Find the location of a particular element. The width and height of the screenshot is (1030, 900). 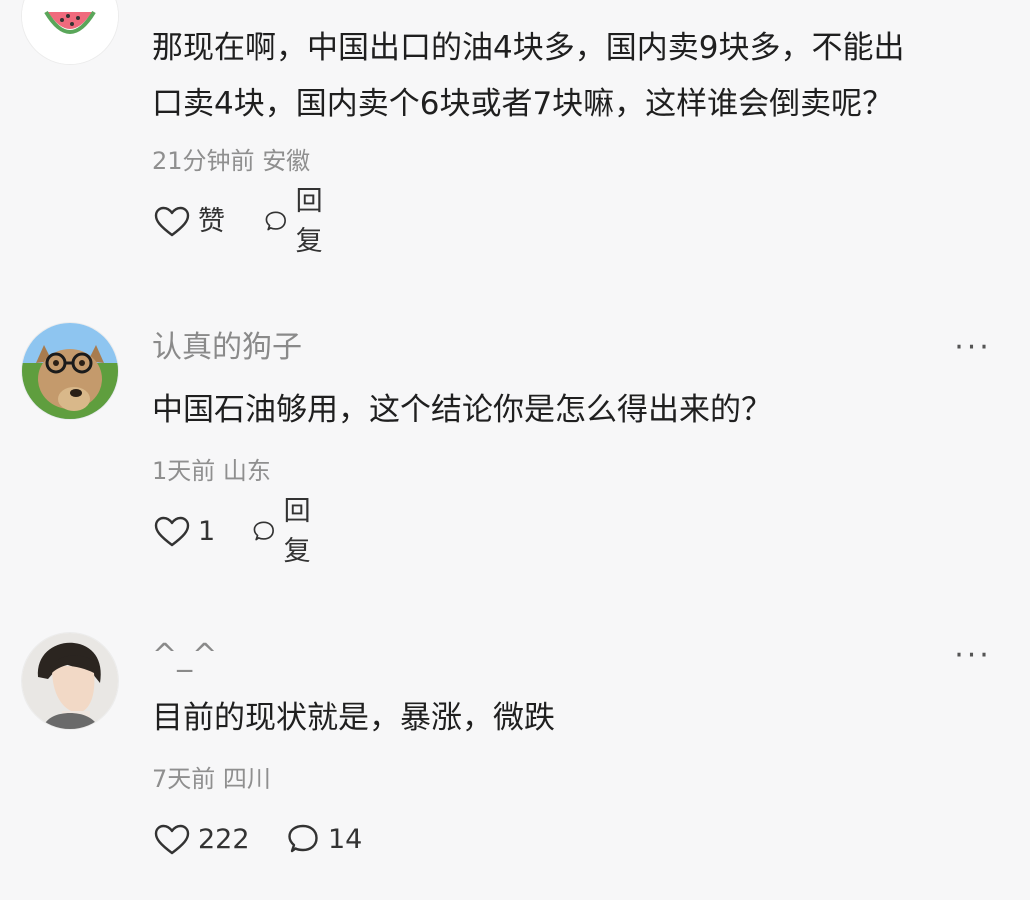

like-button: 1 is located at coordinates (184, 532).